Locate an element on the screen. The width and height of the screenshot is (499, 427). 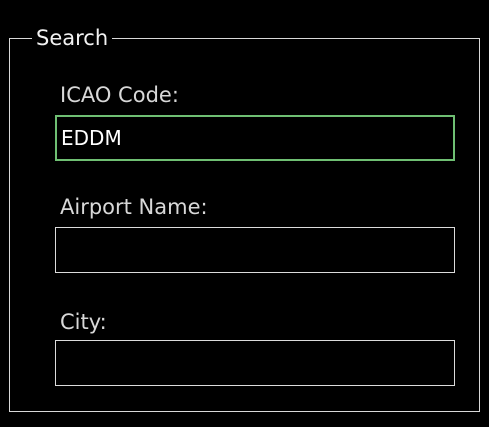
icao-code-input is located at coordinates (255, 138).